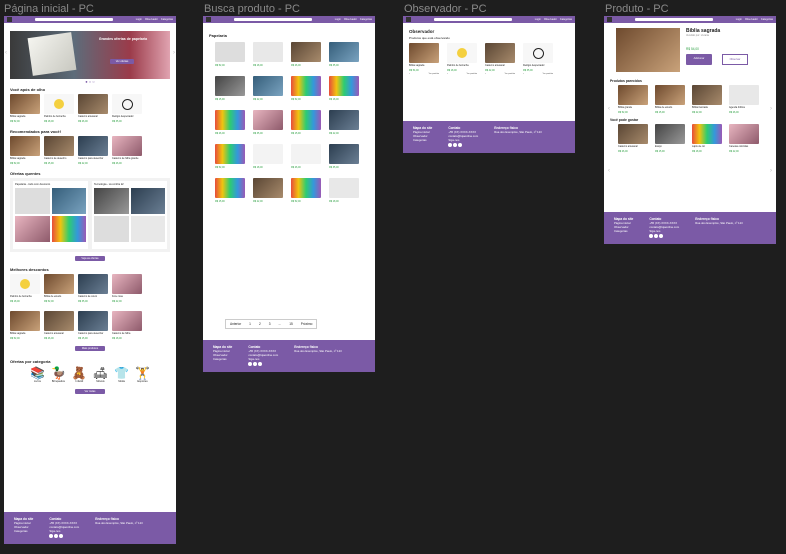 The width and height of the screenshot is (786, 554). What do you see at coordinates (609, 109) in the screenshot?
I see `related-prev-icon: ‹` at bounding box center [609, 109].